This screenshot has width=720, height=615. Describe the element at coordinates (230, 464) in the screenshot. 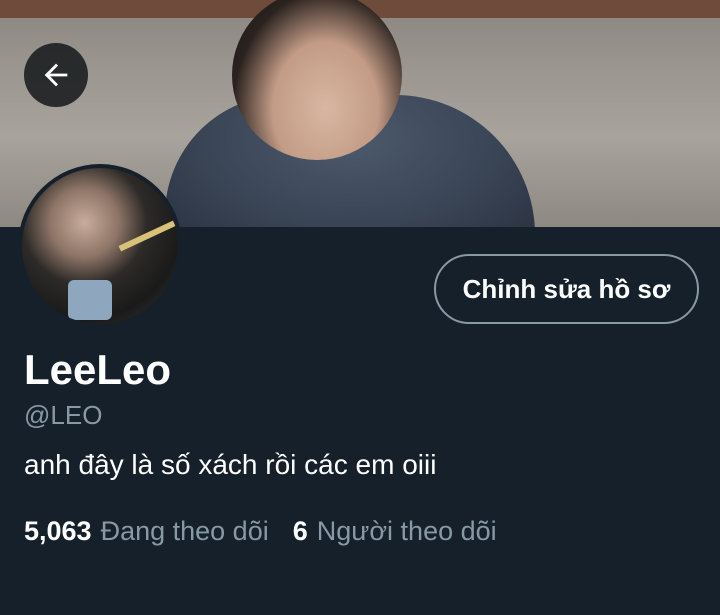

I see `user-bio: anh đây là số xách rồi các em oiii` at that location.